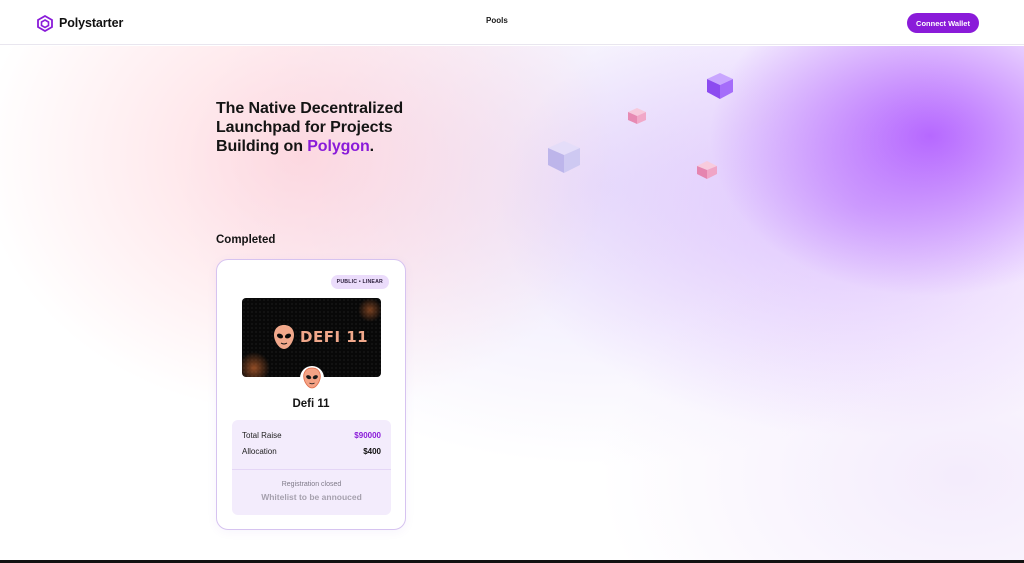  Describe the element at coordinates (45, 23) in the screenshot. I see `hexagon-logo-icon` at that location.